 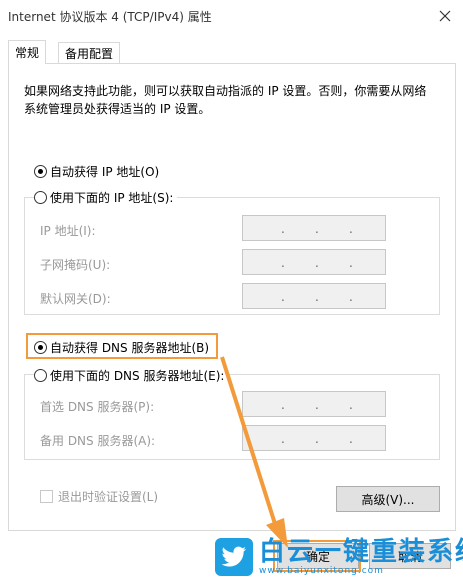 I want to click on ip-address-input: . . ., so click(x=314, y=228).